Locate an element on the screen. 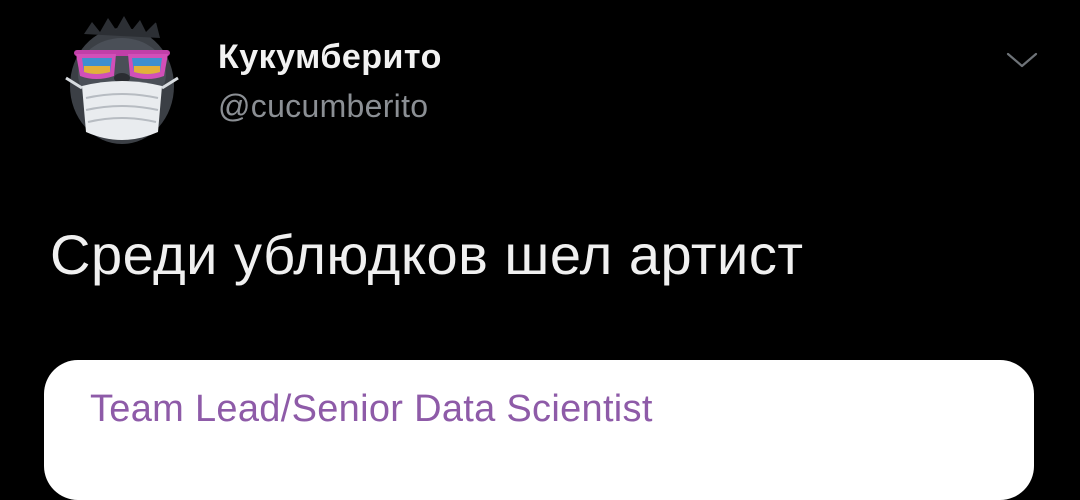 This screenshot has width=1080, height=500. display-name: Кукумберито is located at coordinates (330, 57).